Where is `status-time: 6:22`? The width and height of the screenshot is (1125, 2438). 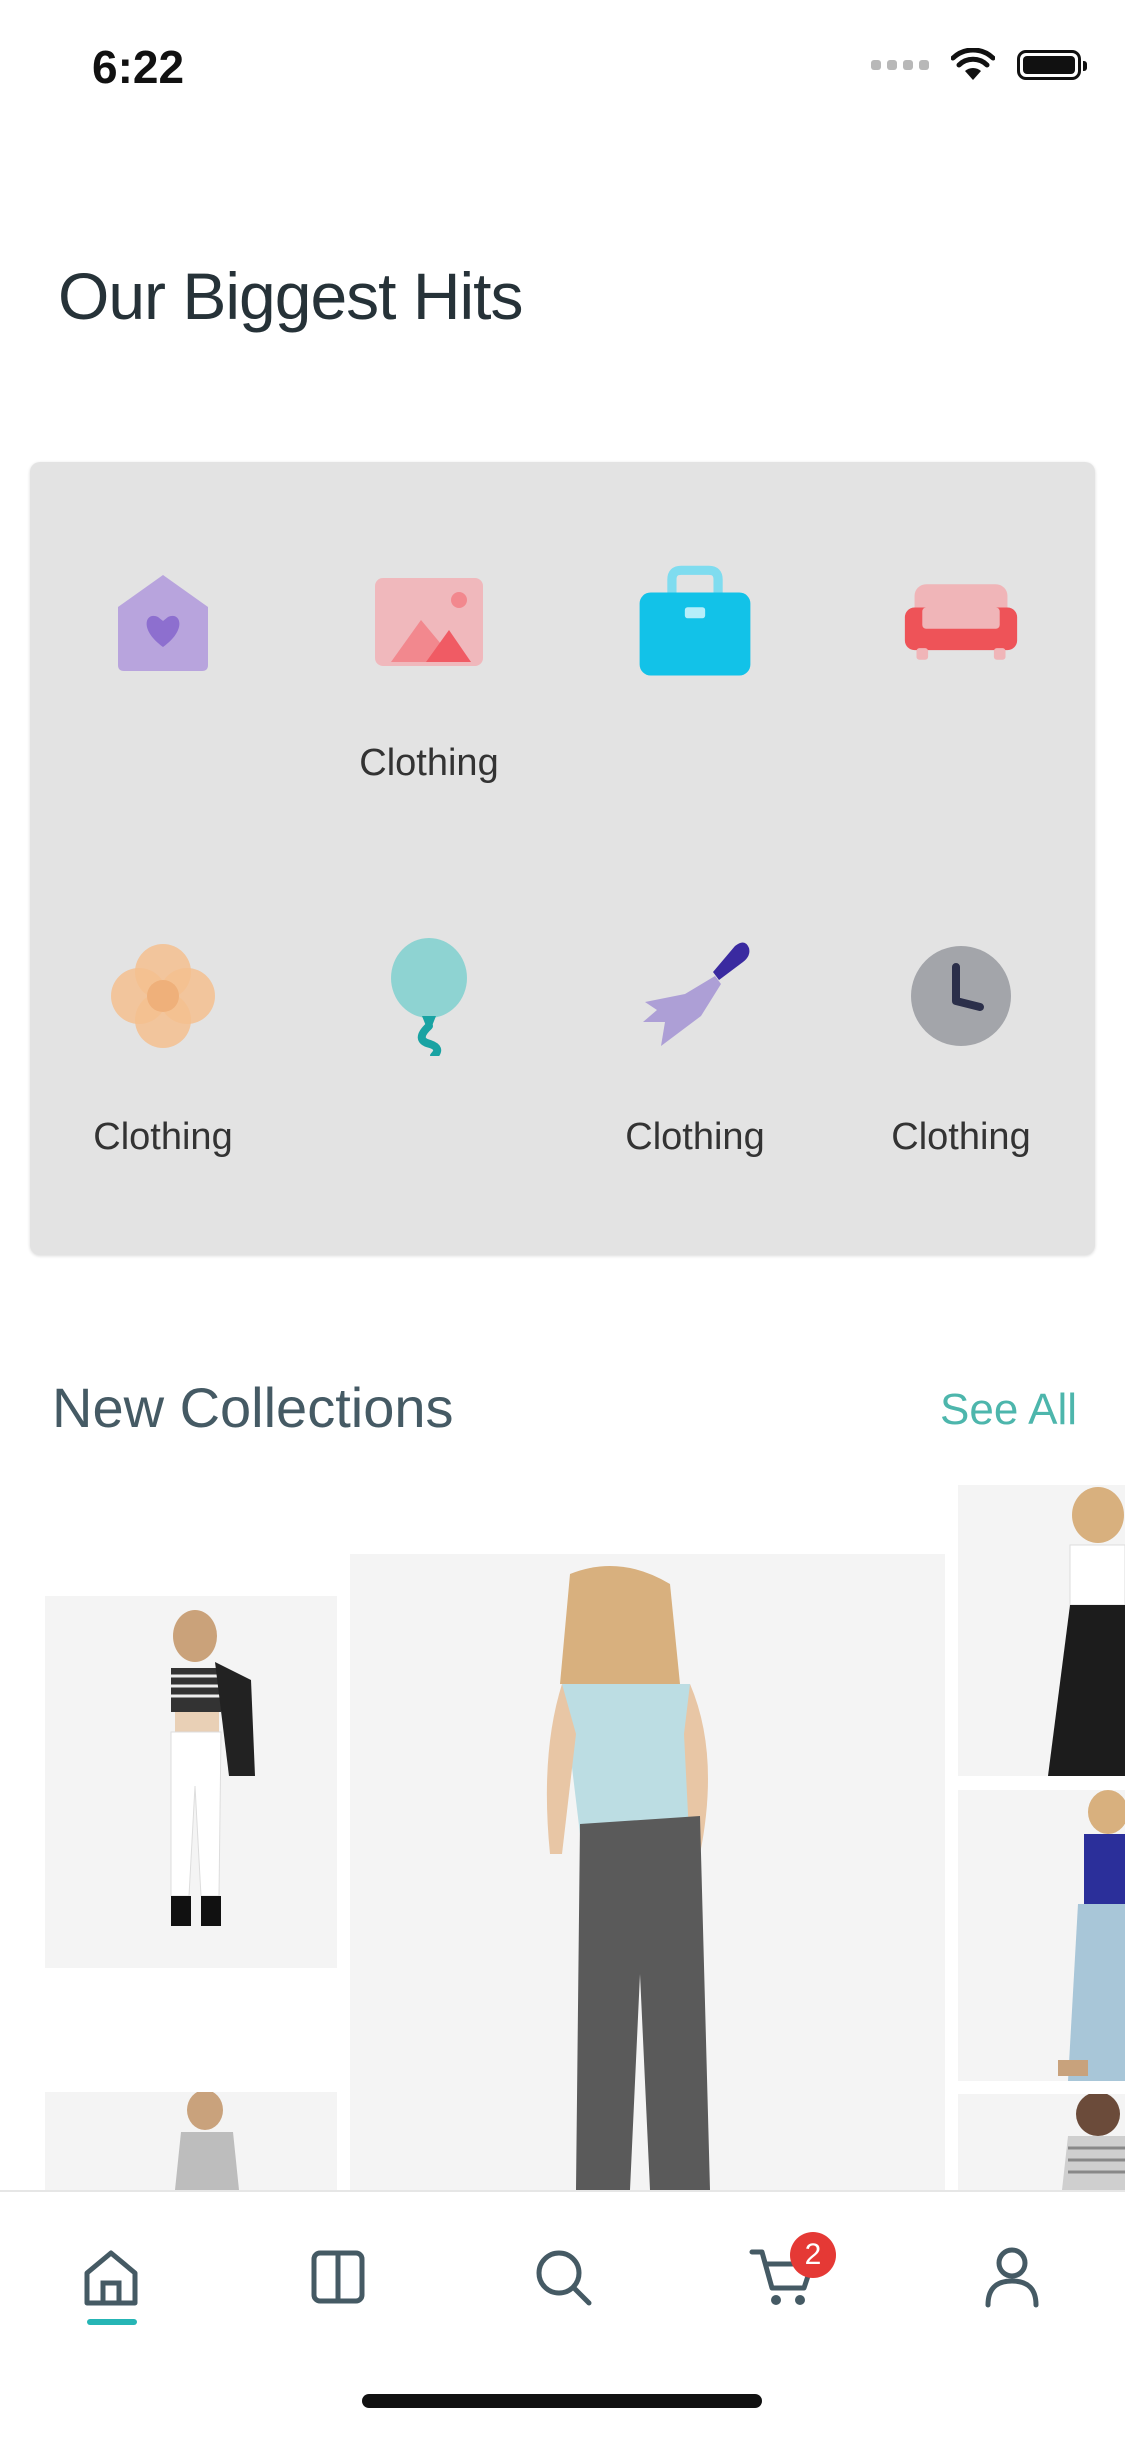
status-time: 6:22 is located at coordinates (138, 67).